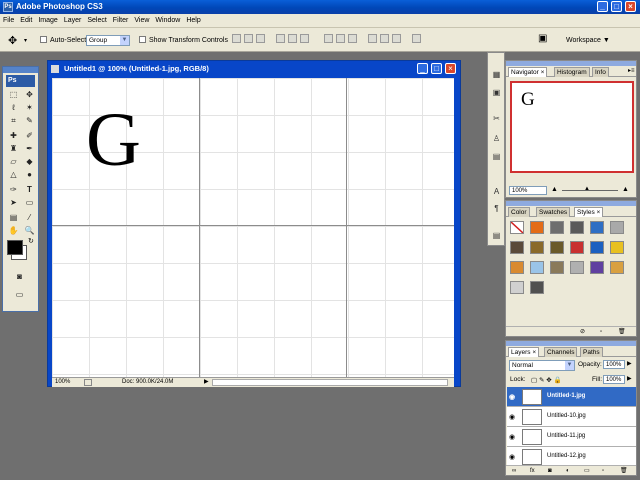 The image size is (640, 480). Describe the element at coordinates (19, 277) in the screenshot. I see `quick-mask-icon: ◙` at that location.